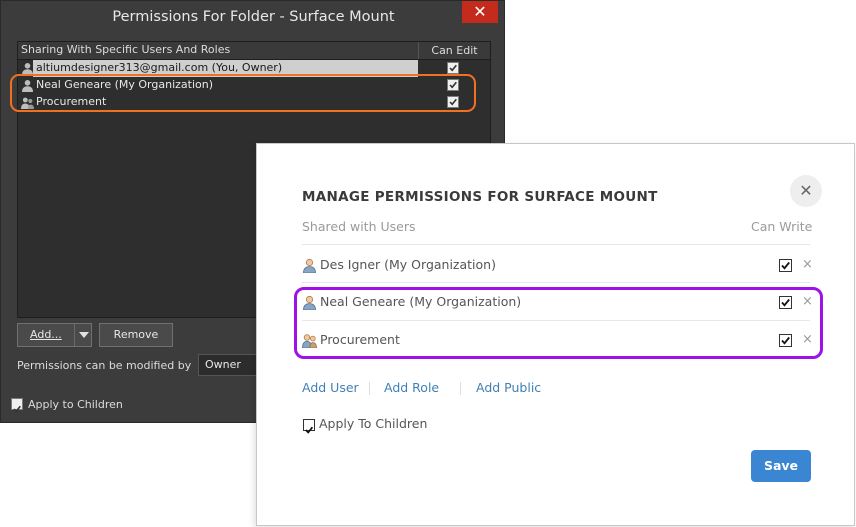 The width and height of the screenshot is (856, 527). I want to click on user-icon, so click(309, 265).